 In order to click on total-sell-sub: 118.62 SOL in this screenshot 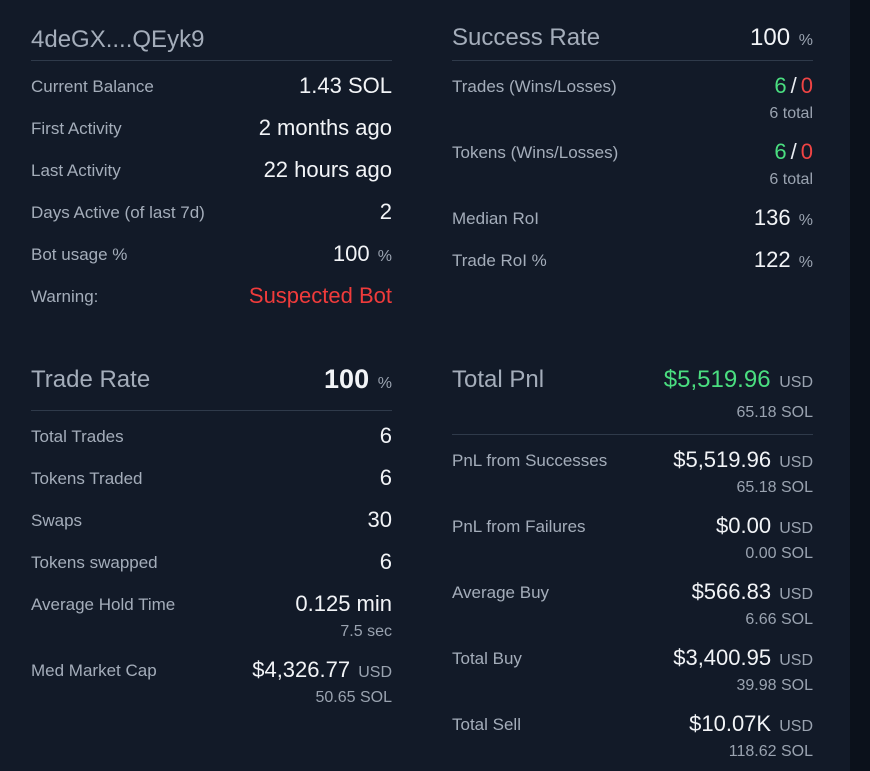, I will do `click(770, 751)`.